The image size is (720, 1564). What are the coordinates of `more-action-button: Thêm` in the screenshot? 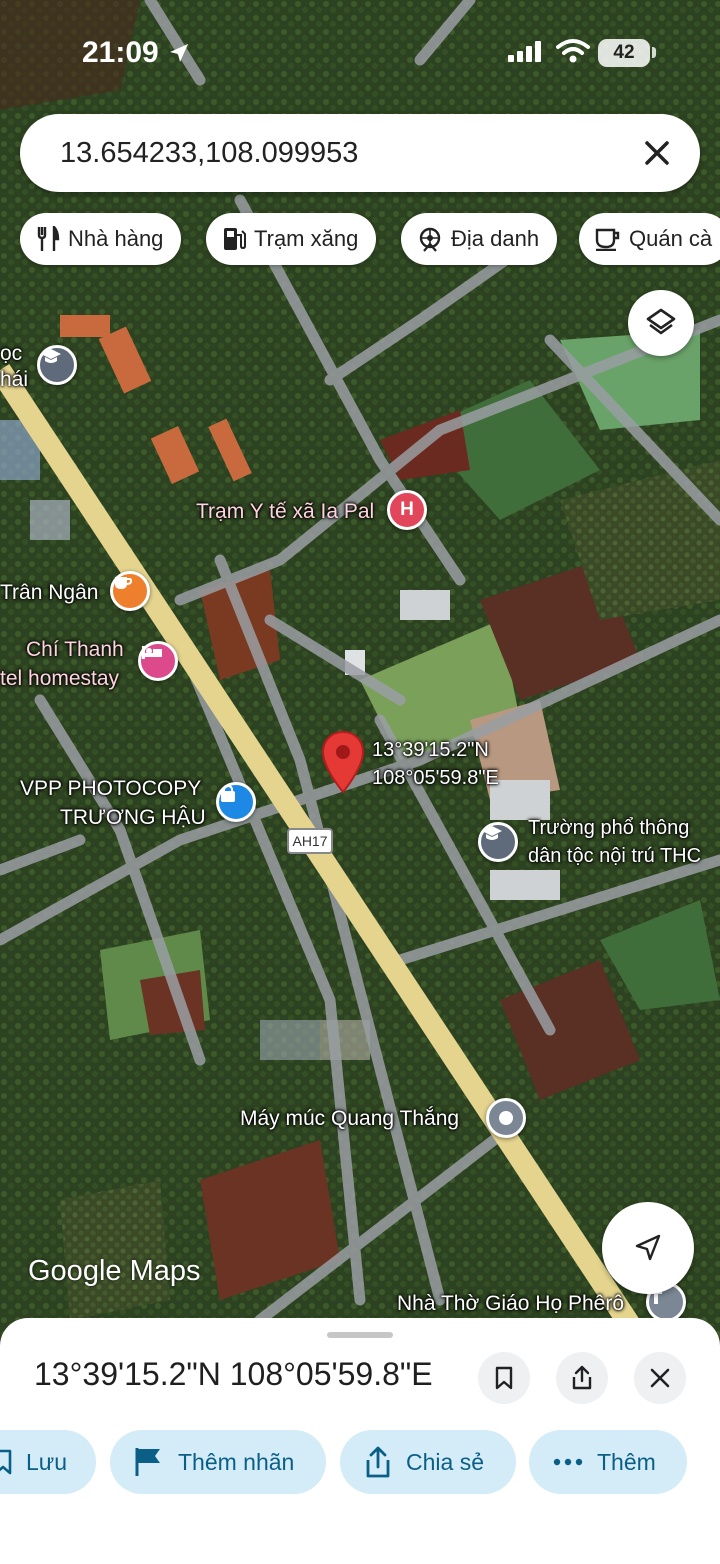 It's located at (608, 1462).